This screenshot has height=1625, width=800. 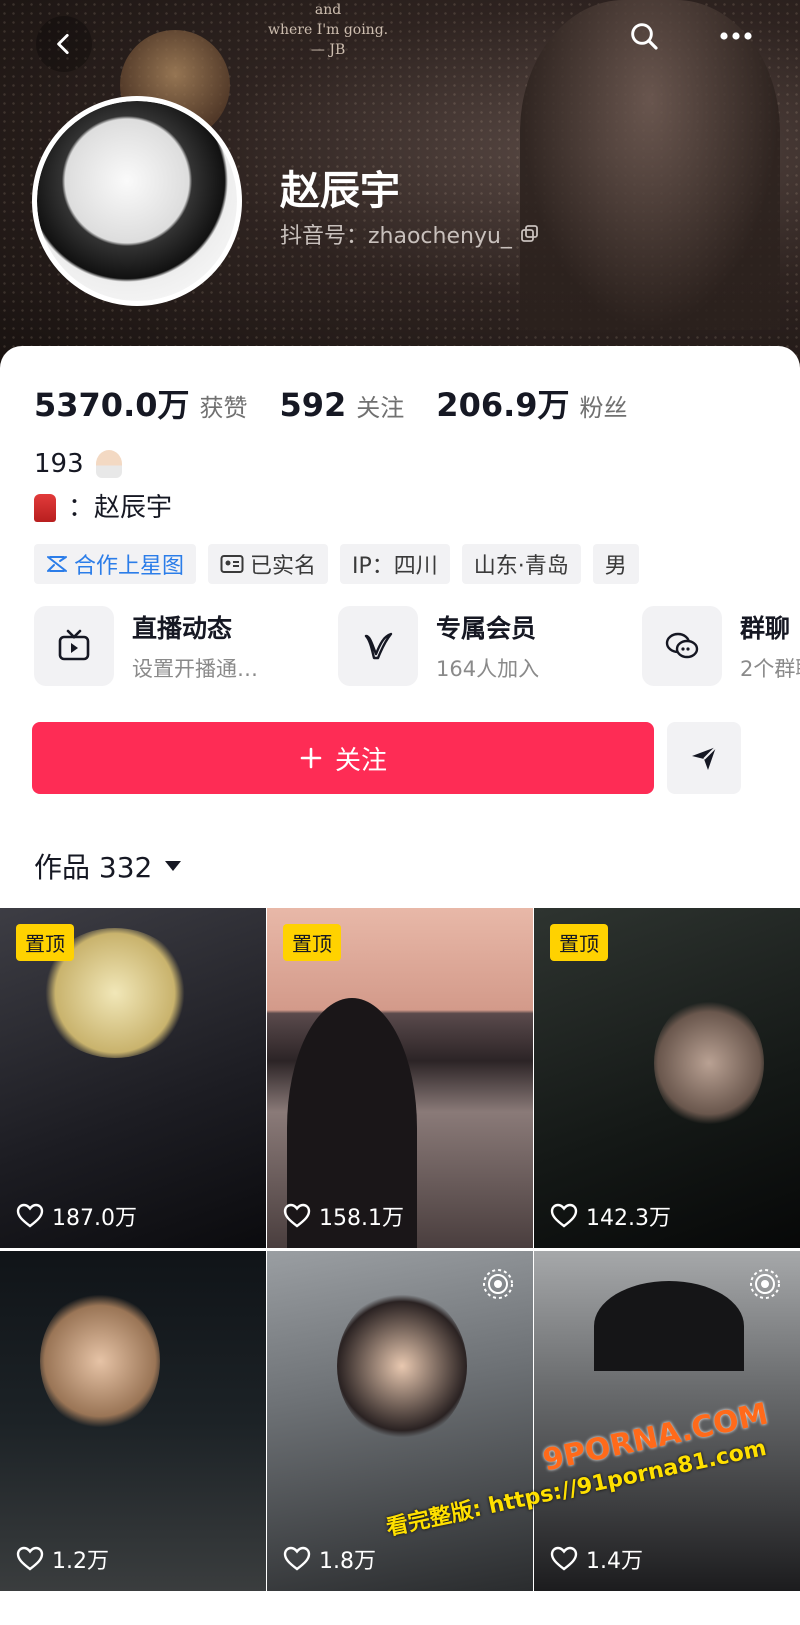 I want to click on bio-text: ：赵辰宇, so click(x=120, y=508).